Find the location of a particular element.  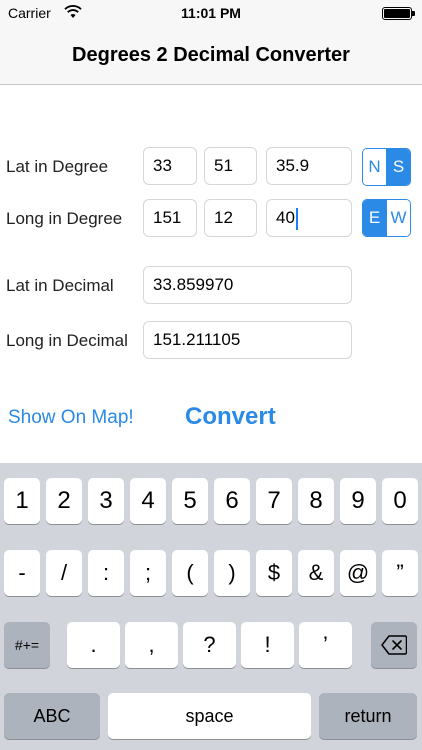

lat-degrees-field: 33 is located at coordinates (170, 166).